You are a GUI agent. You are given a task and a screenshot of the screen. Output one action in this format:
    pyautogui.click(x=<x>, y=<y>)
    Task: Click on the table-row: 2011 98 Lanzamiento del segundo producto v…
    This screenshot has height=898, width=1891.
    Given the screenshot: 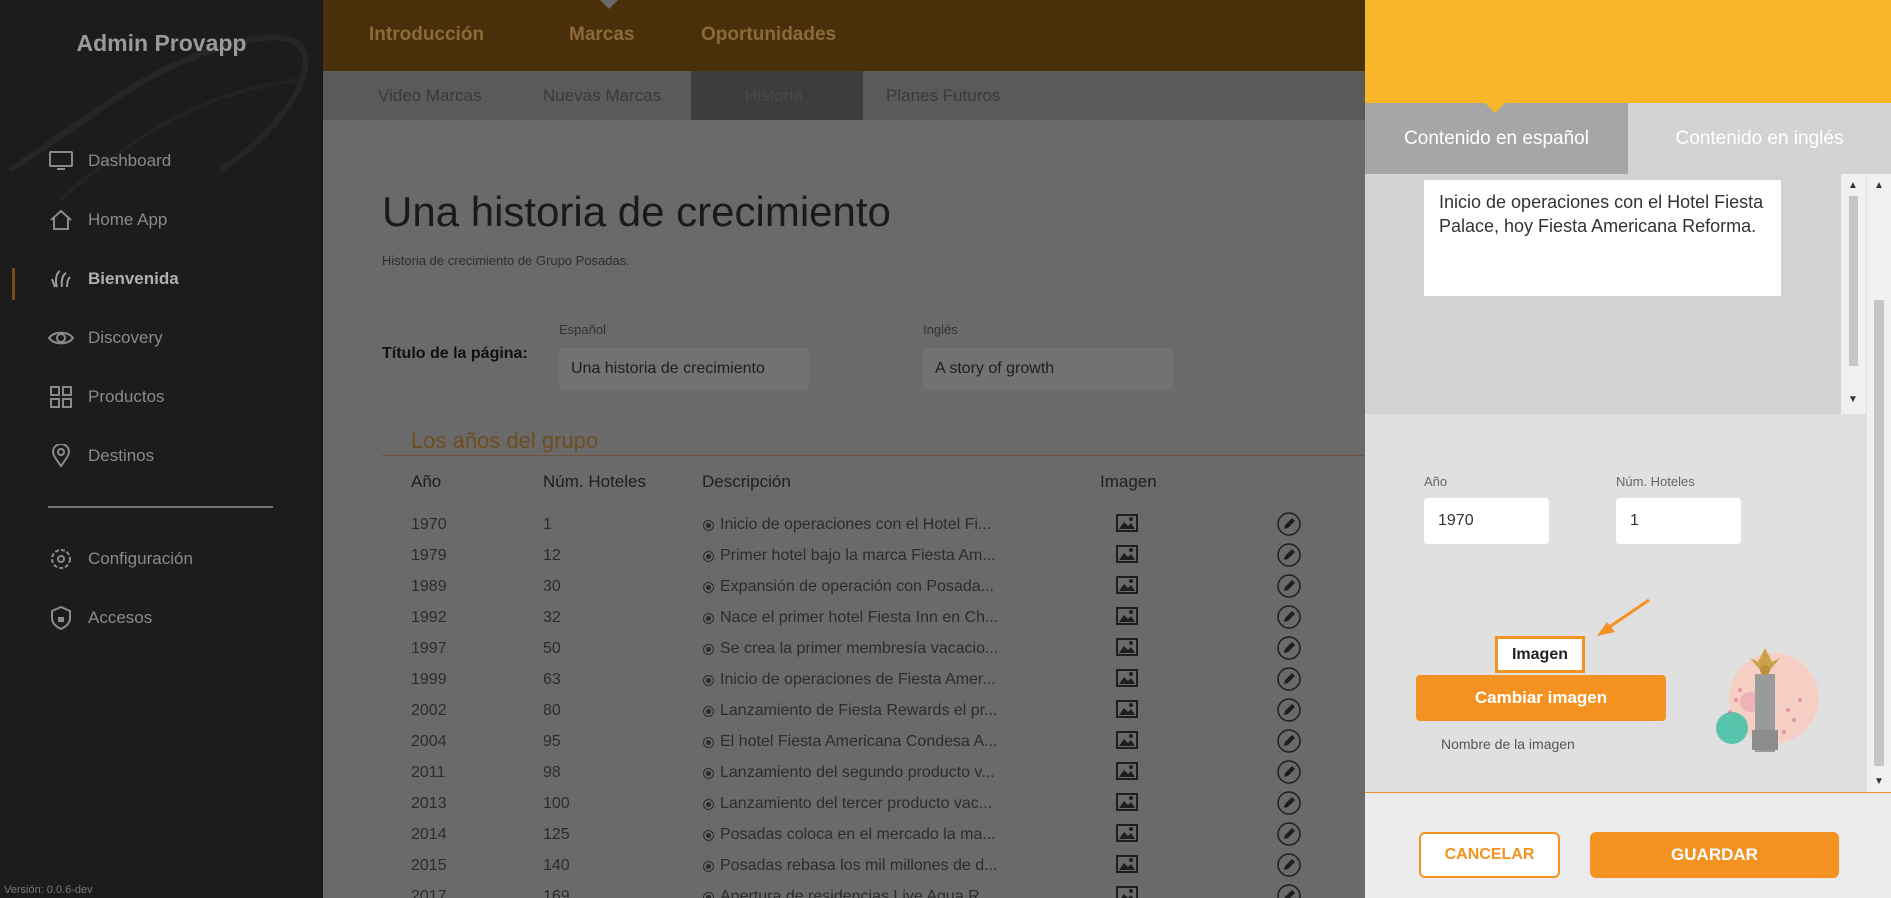 What is the action you would take?
    pyautogui.click(x=844, y=772)
    